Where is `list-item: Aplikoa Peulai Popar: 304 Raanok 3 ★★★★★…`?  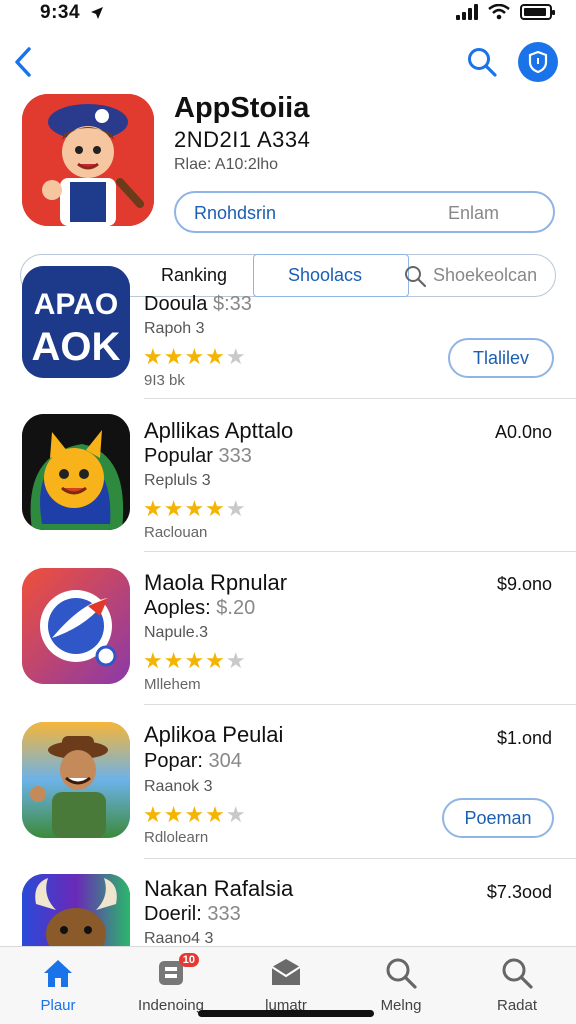 list-item: Aplikoa Peulai Popar: 304 Raanok 3 ★★★★★… is located at coordinates (288, 786).